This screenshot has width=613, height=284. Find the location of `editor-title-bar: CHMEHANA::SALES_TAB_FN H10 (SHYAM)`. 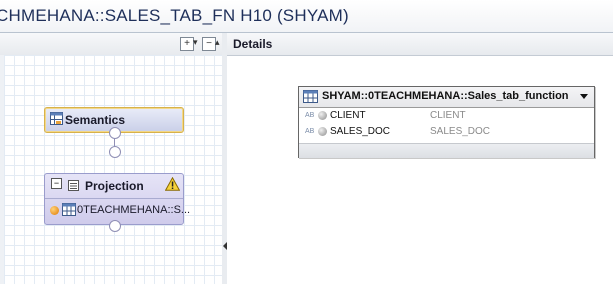

editor-title-bar: CHMEHANA::SALES_TAB_FN H10 (SHYAM) is located at coordinates (306, 16).